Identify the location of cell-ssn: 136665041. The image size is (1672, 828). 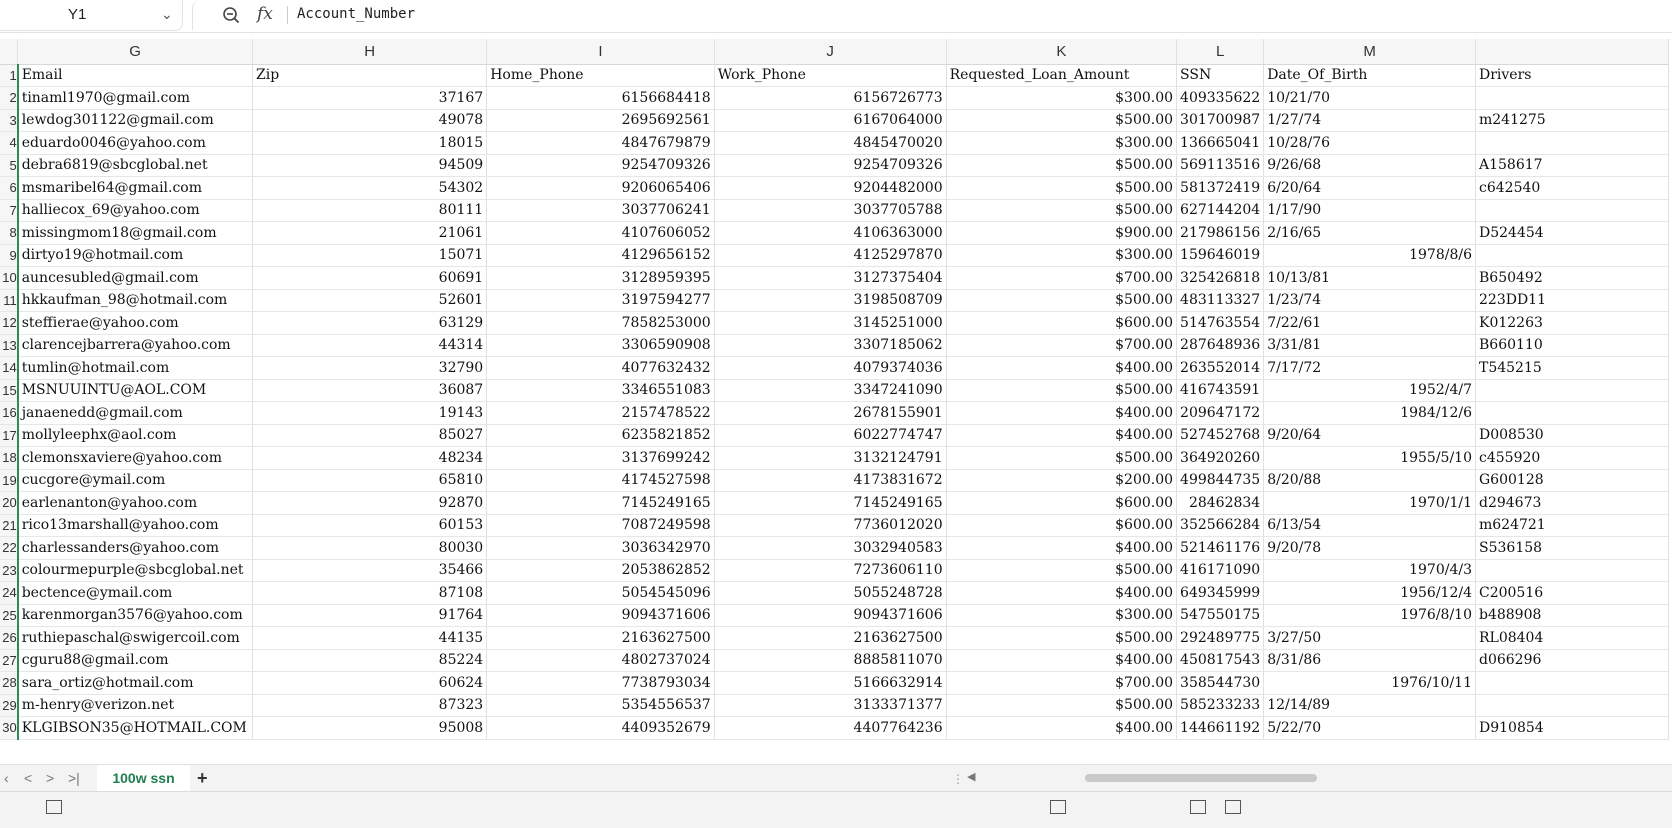
(1220, 143).